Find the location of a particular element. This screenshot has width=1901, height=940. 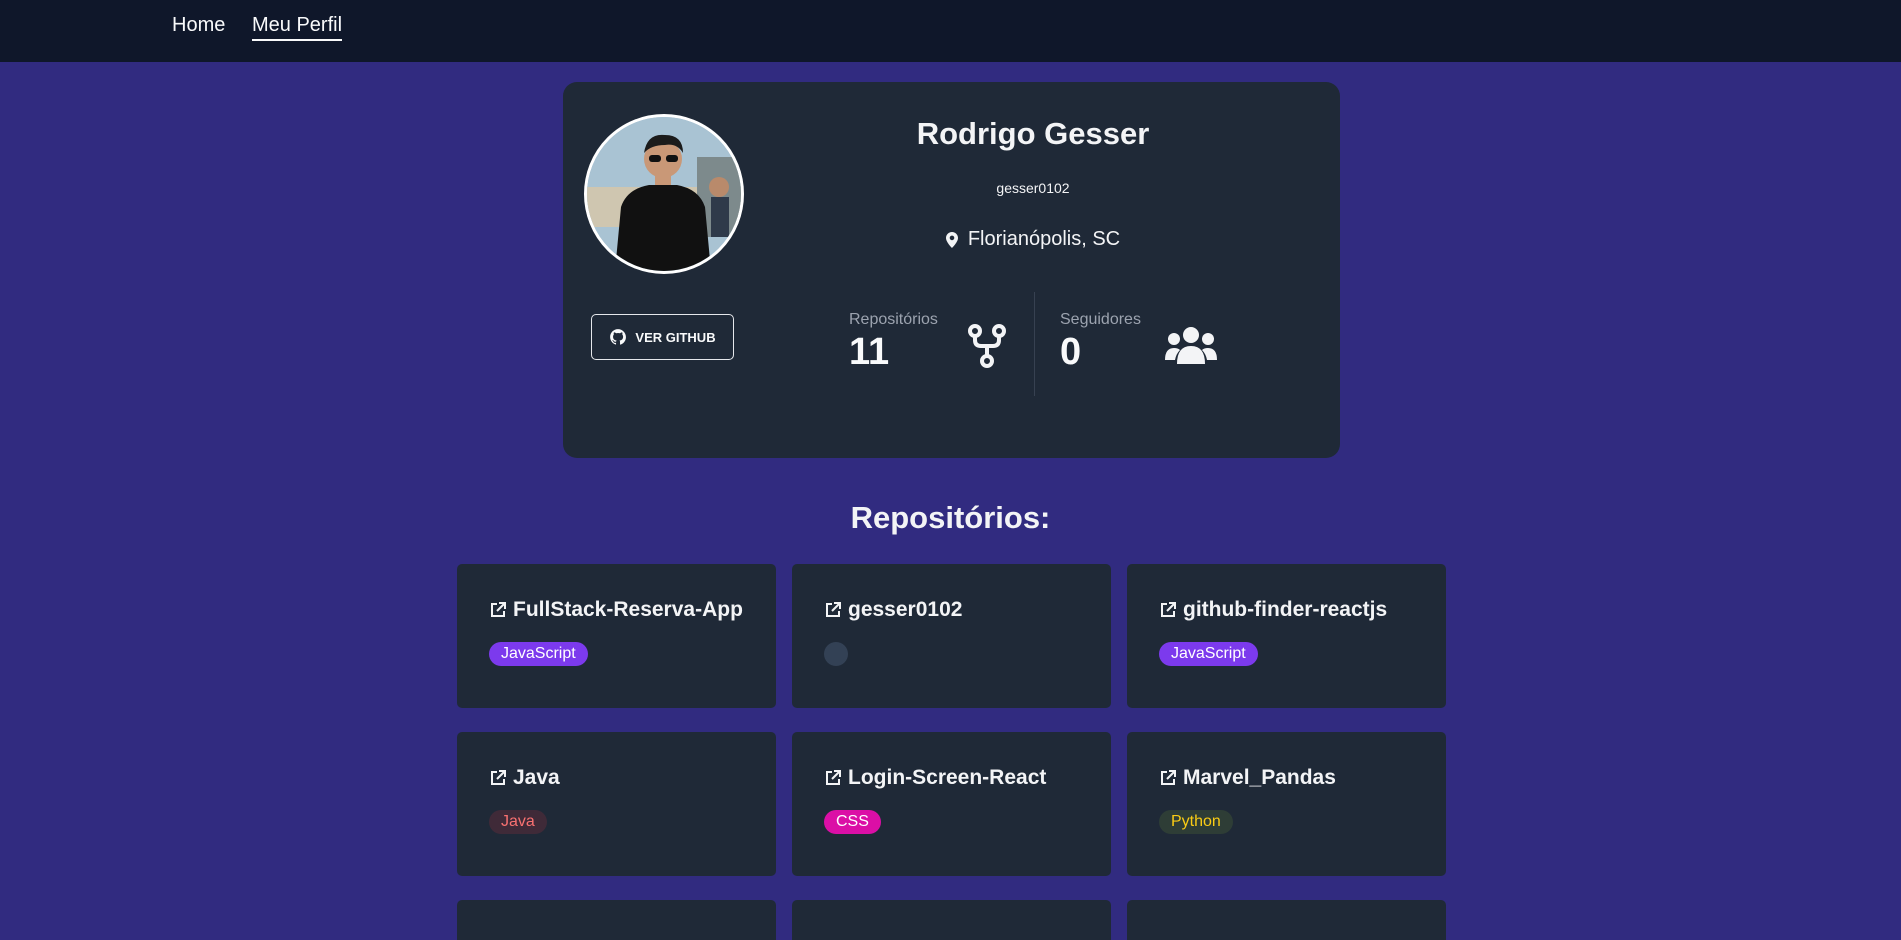

repo-title: Marvel_Pandas is located at coordinates (1247, 778).